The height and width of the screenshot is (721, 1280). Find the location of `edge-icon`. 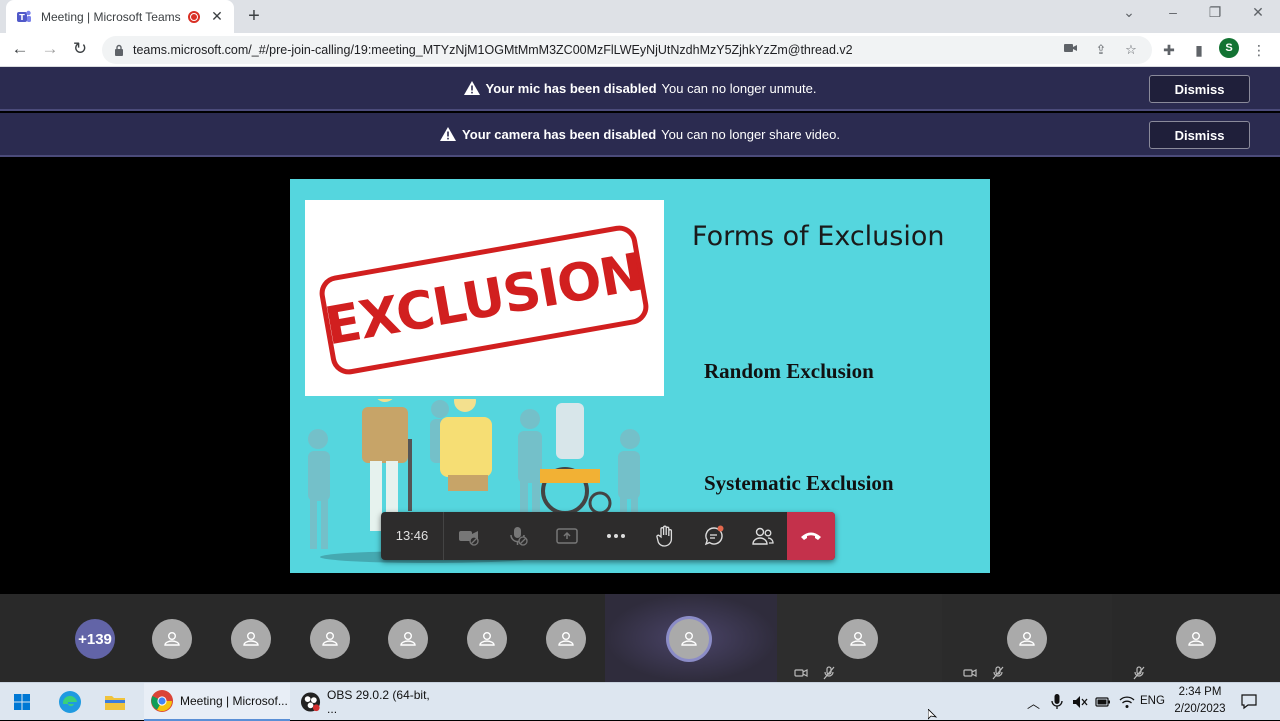

edge-icon is located at coordinates (70, 702).